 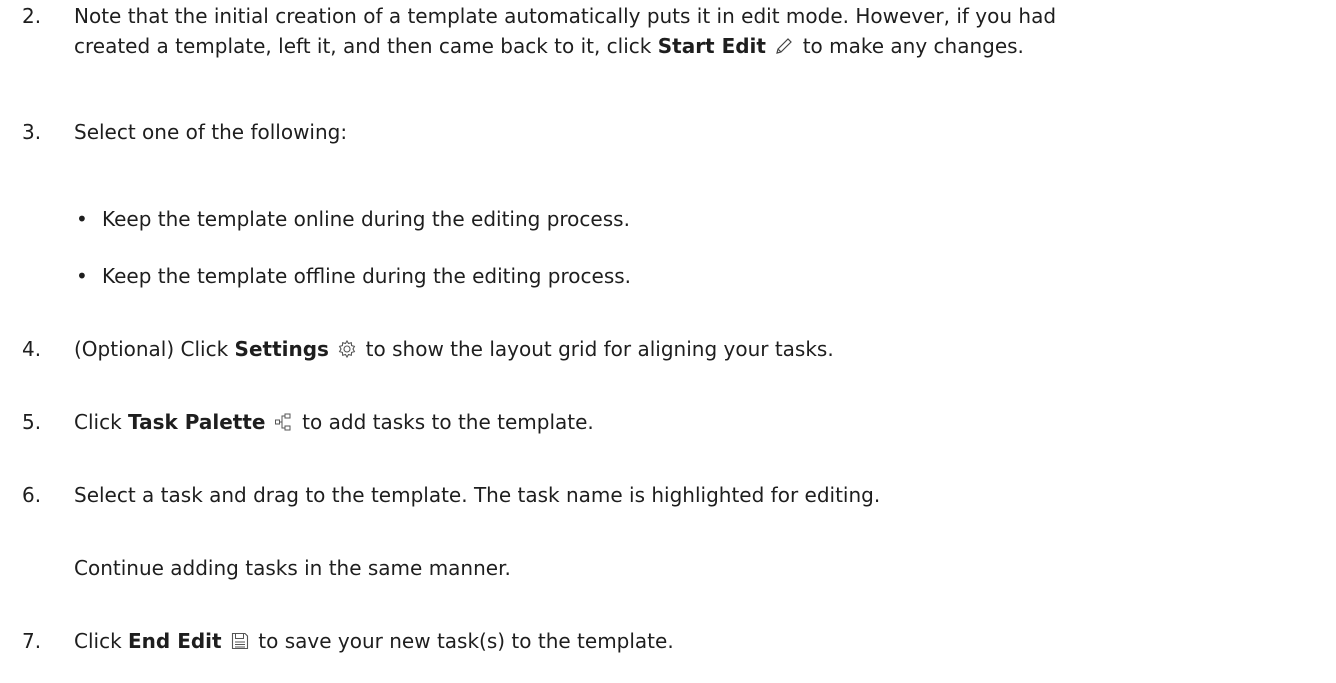 What do you see at coordinates (32, 422) in the screenshot?
I see `step-number: 5.` at bounding box center [32, 422].